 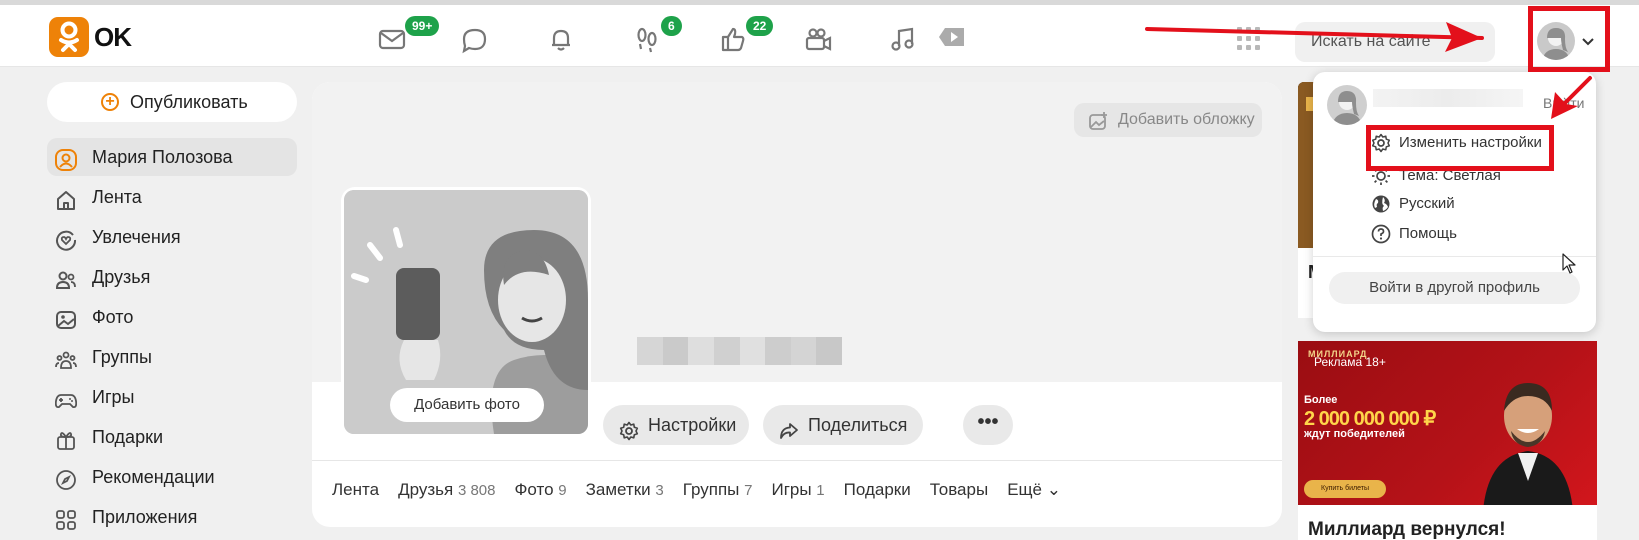 I want to click on ad-cta-button: Купить билеты, so click(x=1345, y=489).